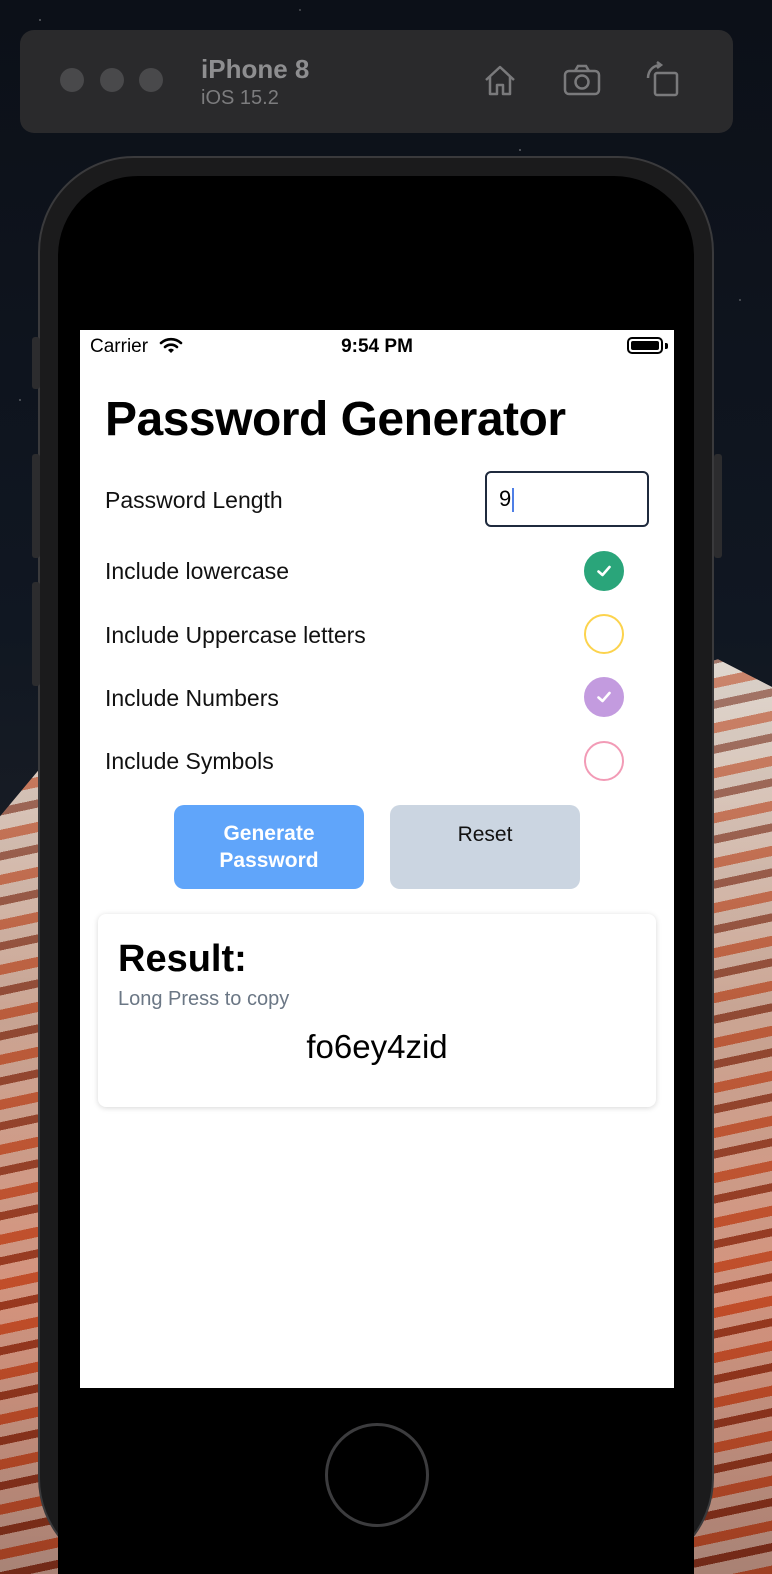 This screenshot has height=1574, width=772. I want to click on camera-icon, so click(582, 80).